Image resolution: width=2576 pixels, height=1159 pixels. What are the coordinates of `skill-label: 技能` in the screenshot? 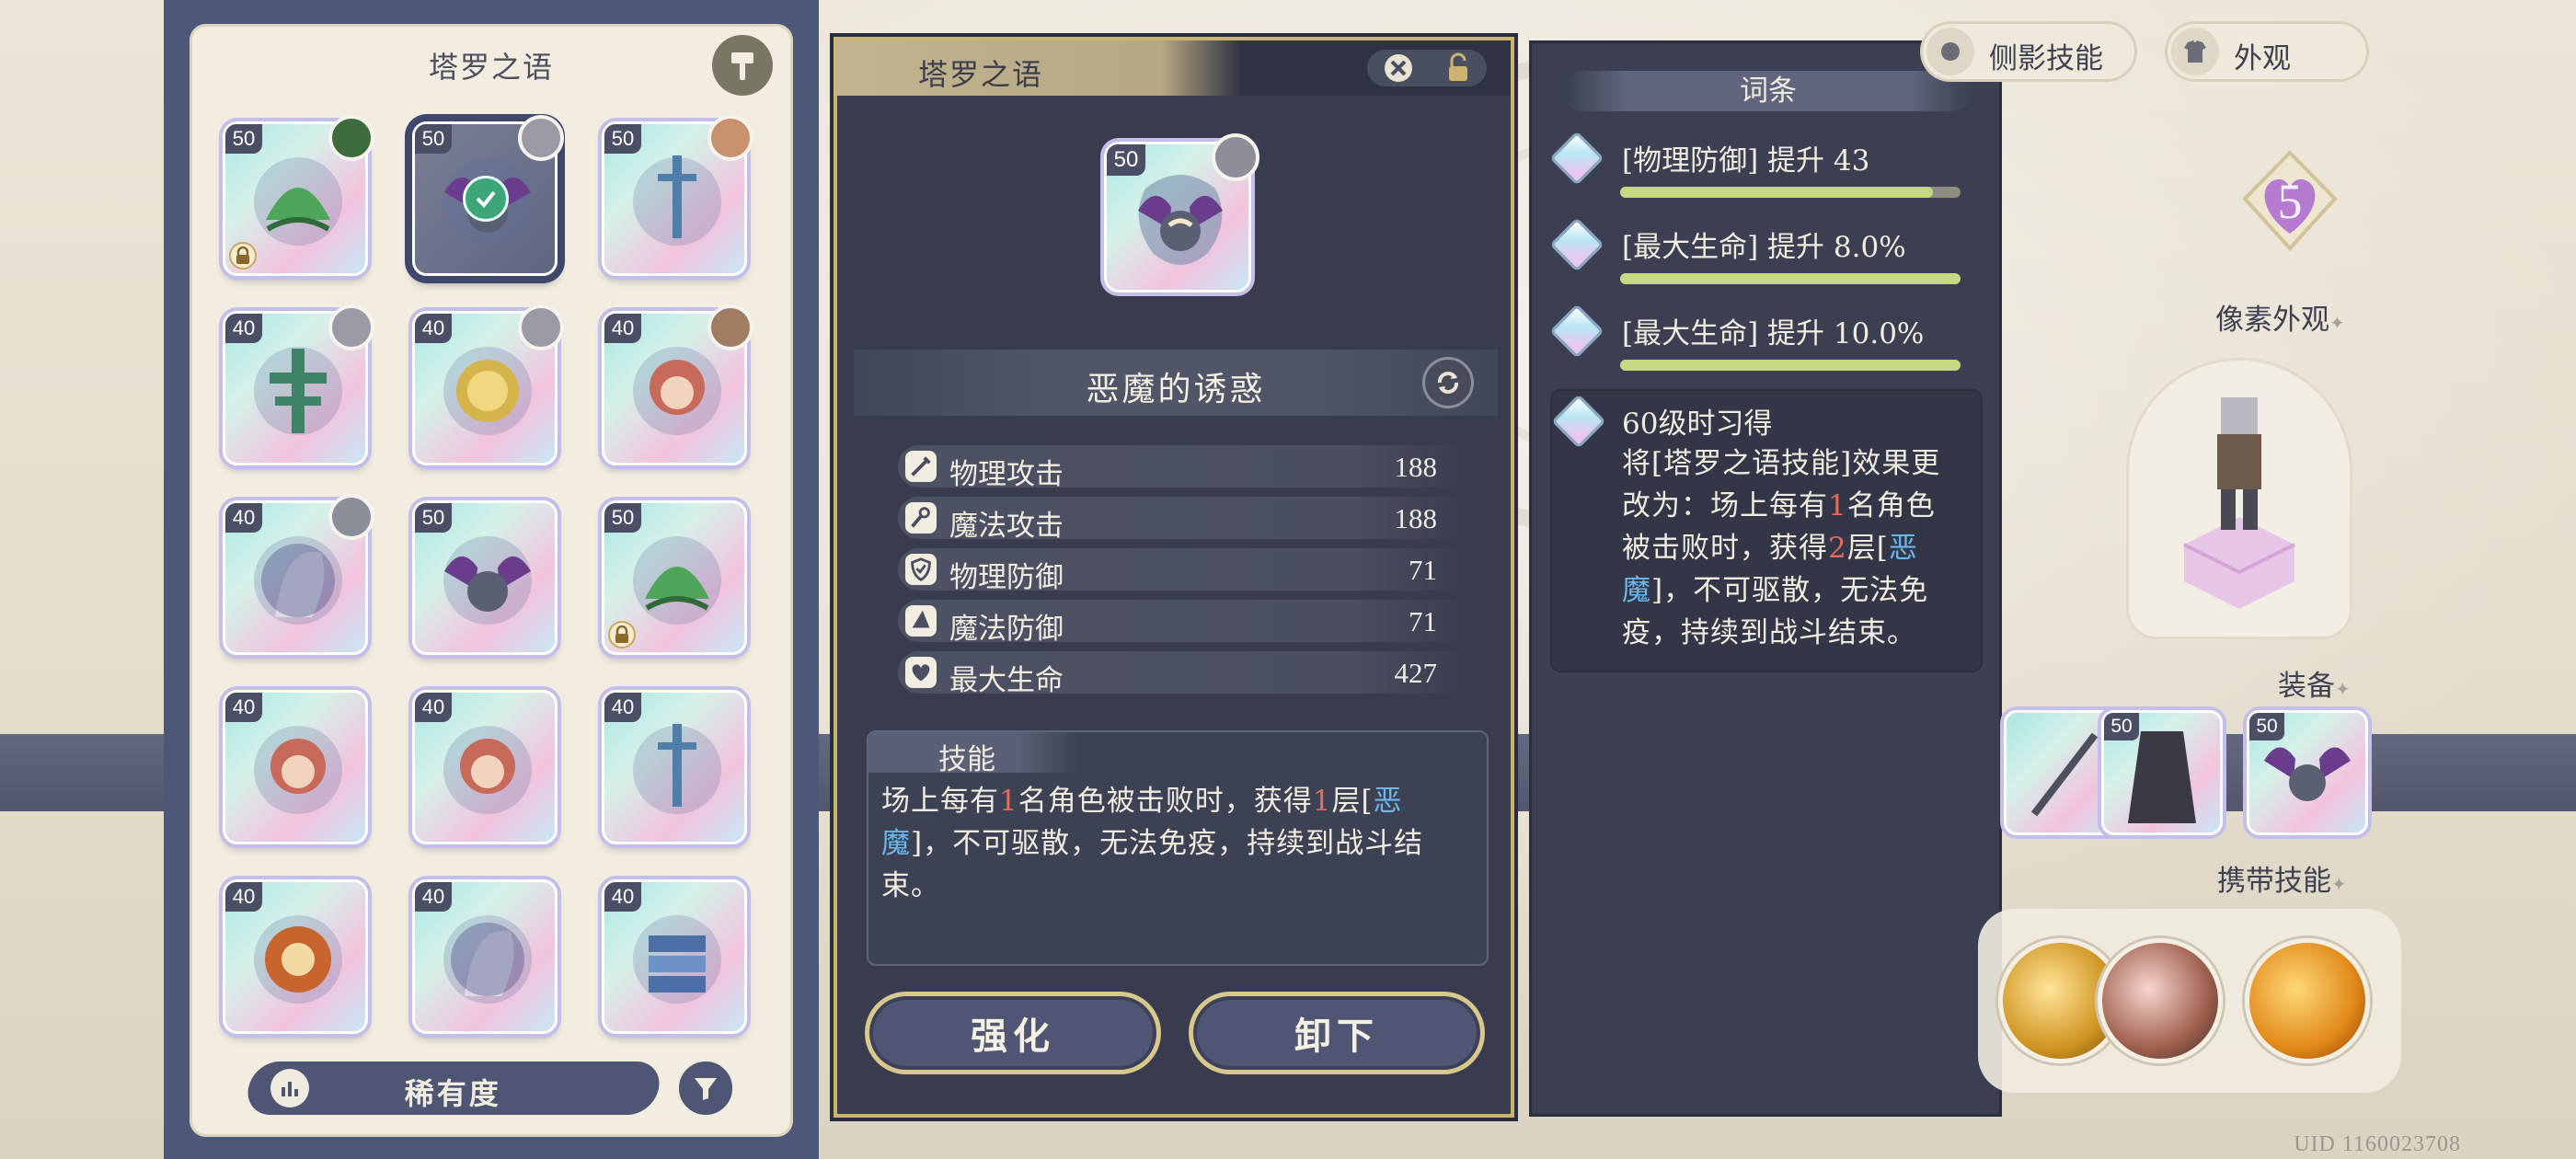 It's located at (966, 759).